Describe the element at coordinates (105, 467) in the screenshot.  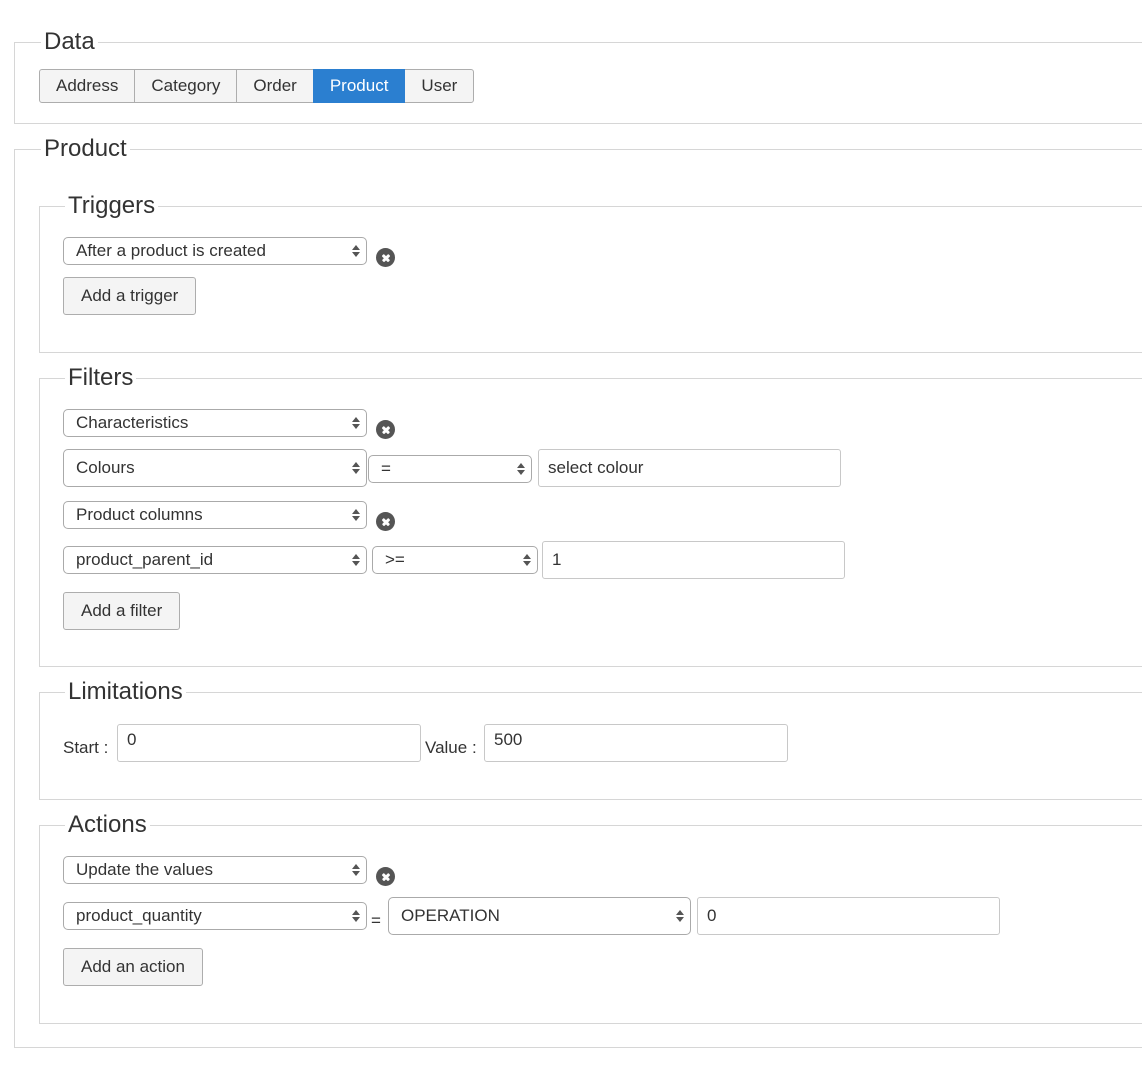
I see `filter1-field-value: Colours` at that location.